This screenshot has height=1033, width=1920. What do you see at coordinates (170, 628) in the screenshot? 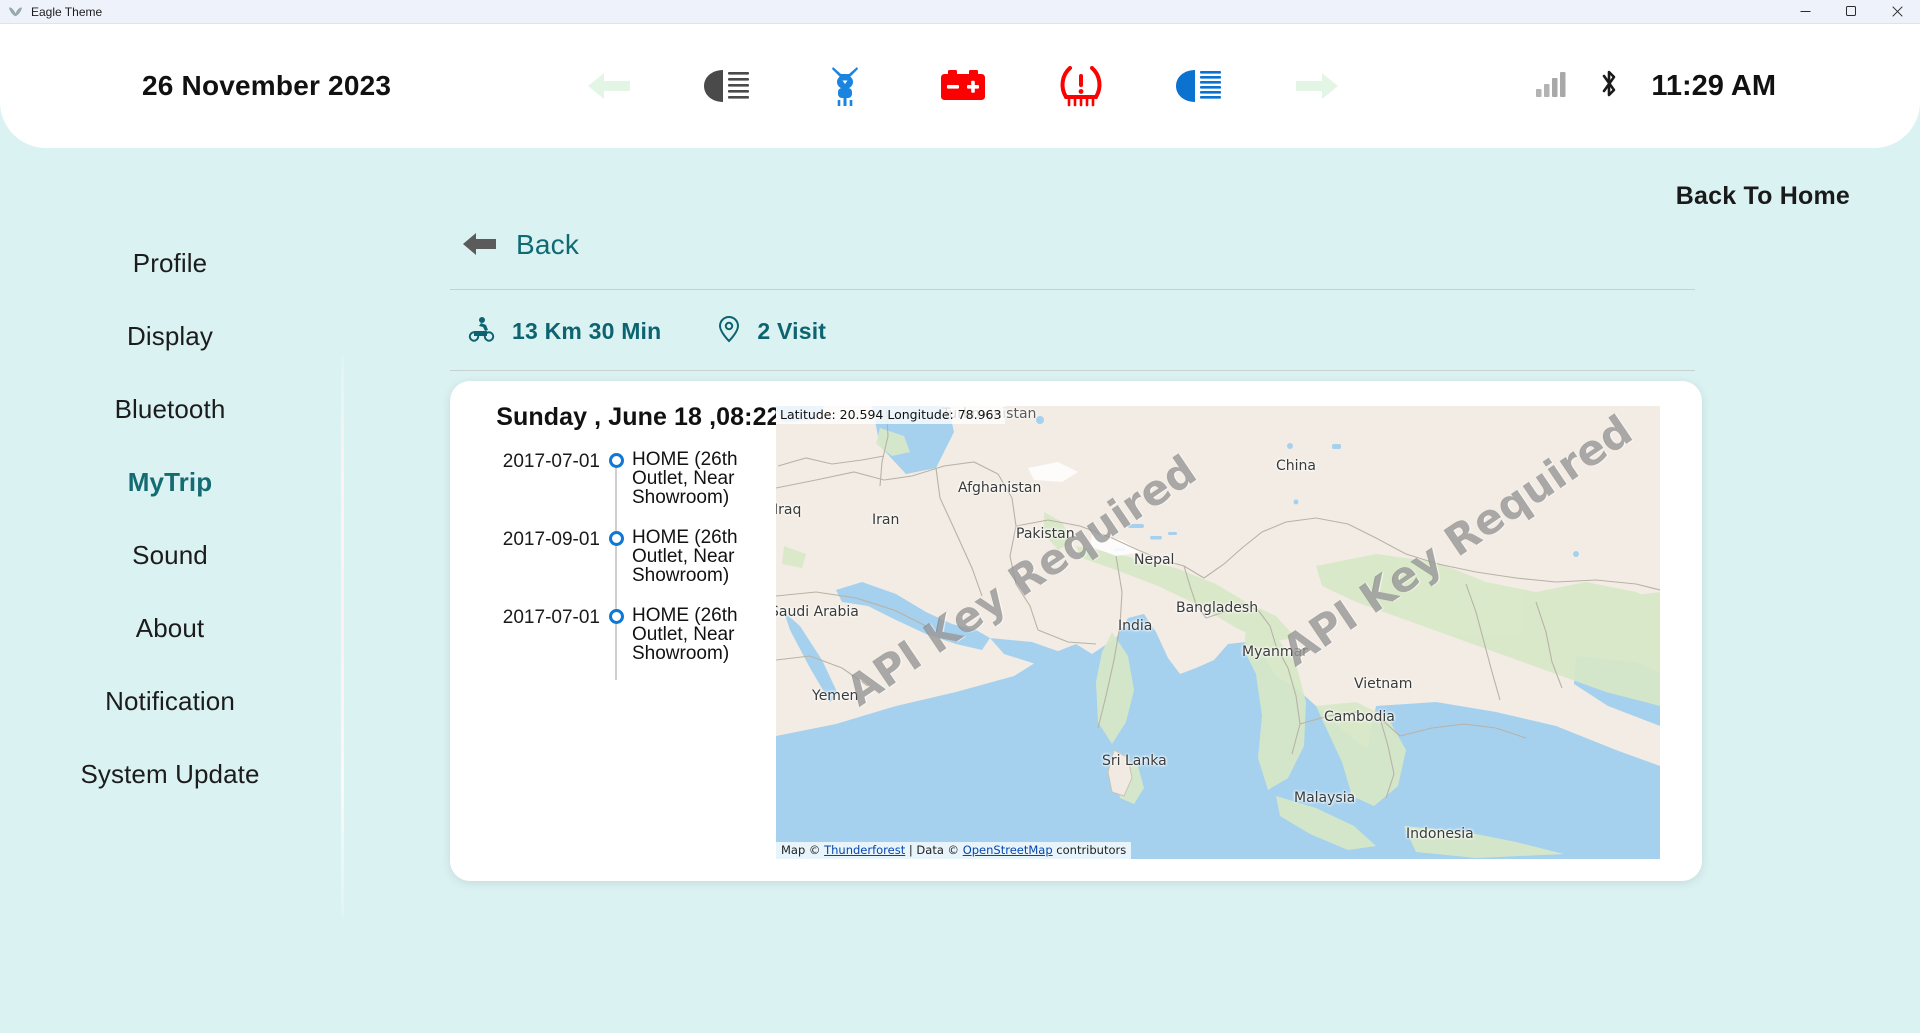
I see `sidebar-item-about: About` at bounding box center [170, 628].